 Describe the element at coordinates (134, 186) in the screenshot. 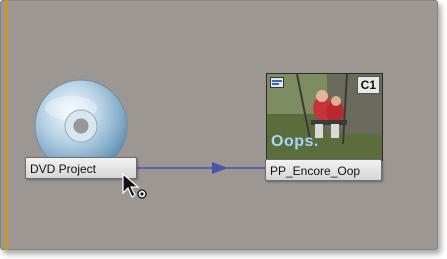

I see `link-cursor-icon` at that location.